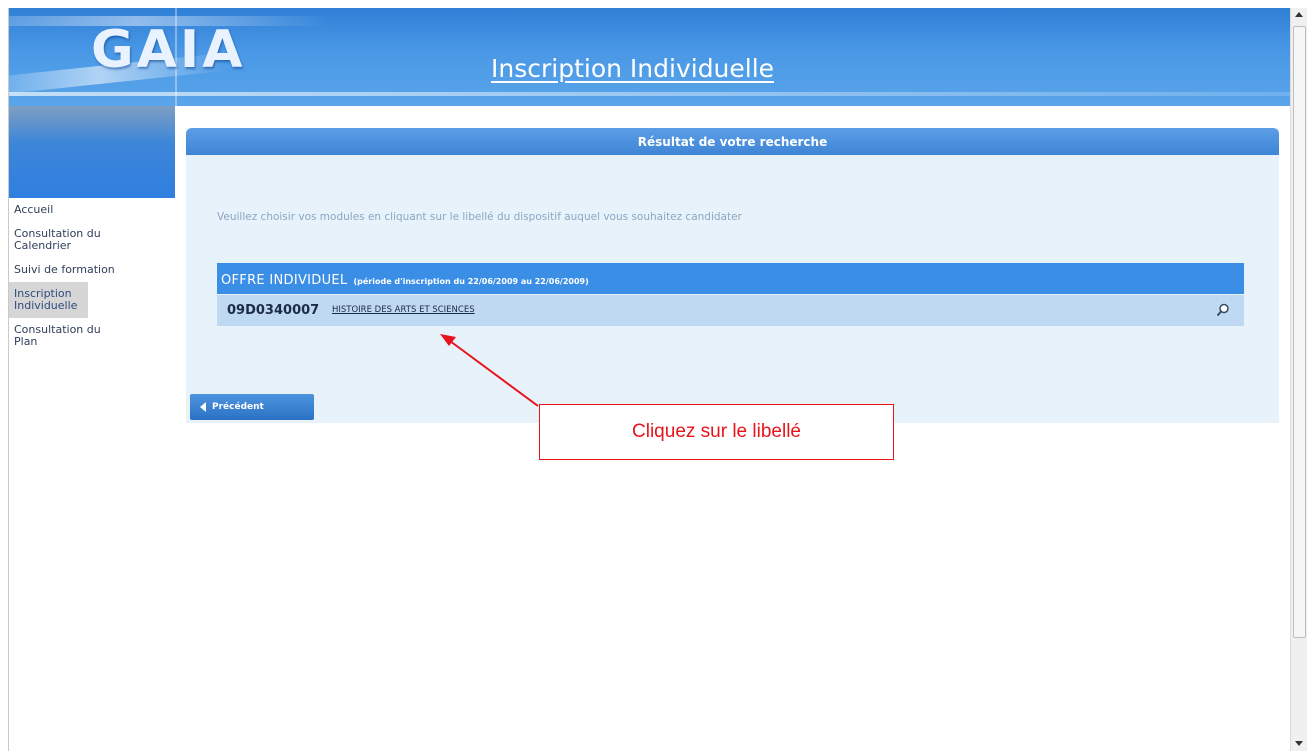  Describe the element at coordinates (92, 152) in the screenshot. I see `nav-banner` at that location.